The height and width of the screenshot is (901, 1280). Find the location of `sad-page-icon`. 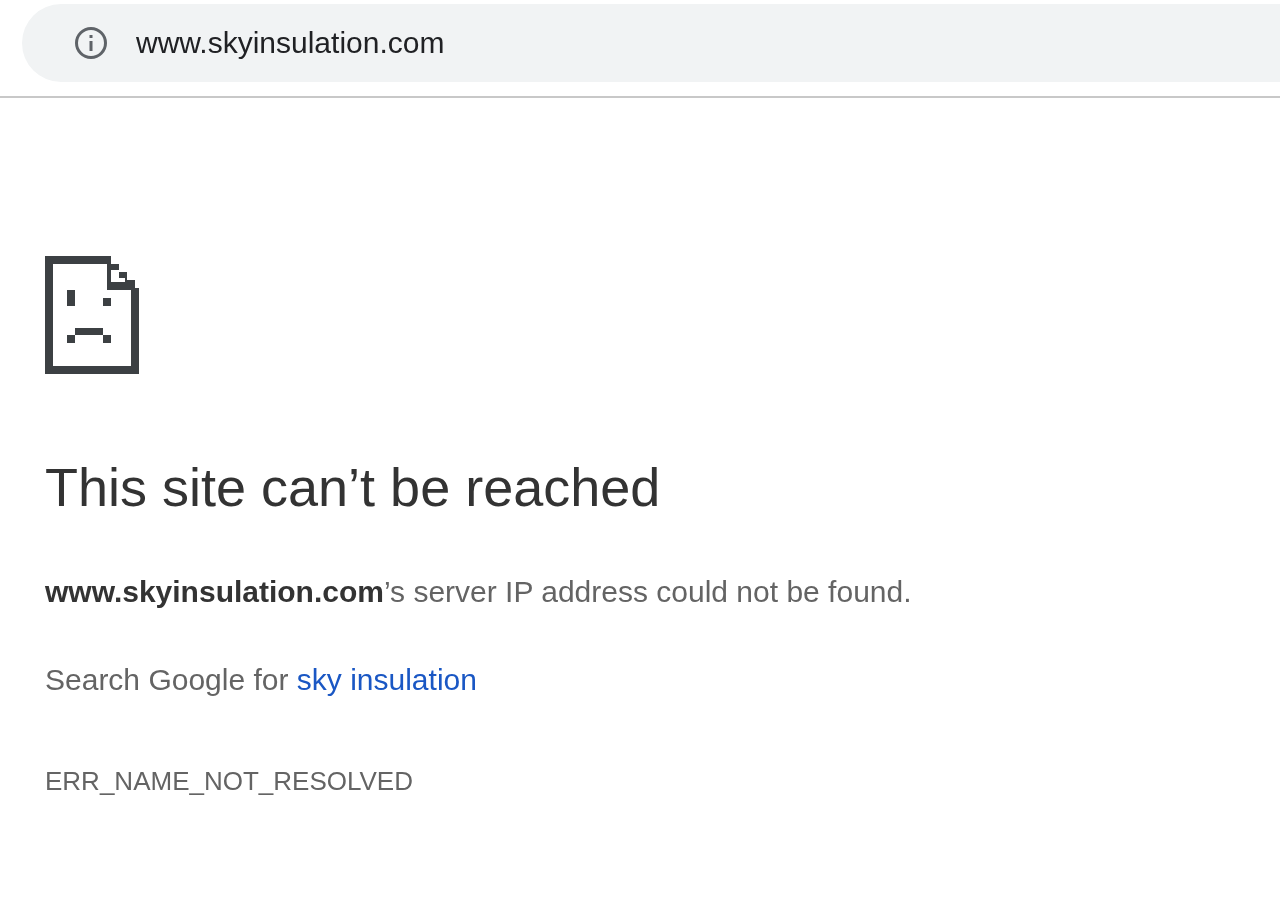

sad-page-icon is located at coordinates (92, 315).